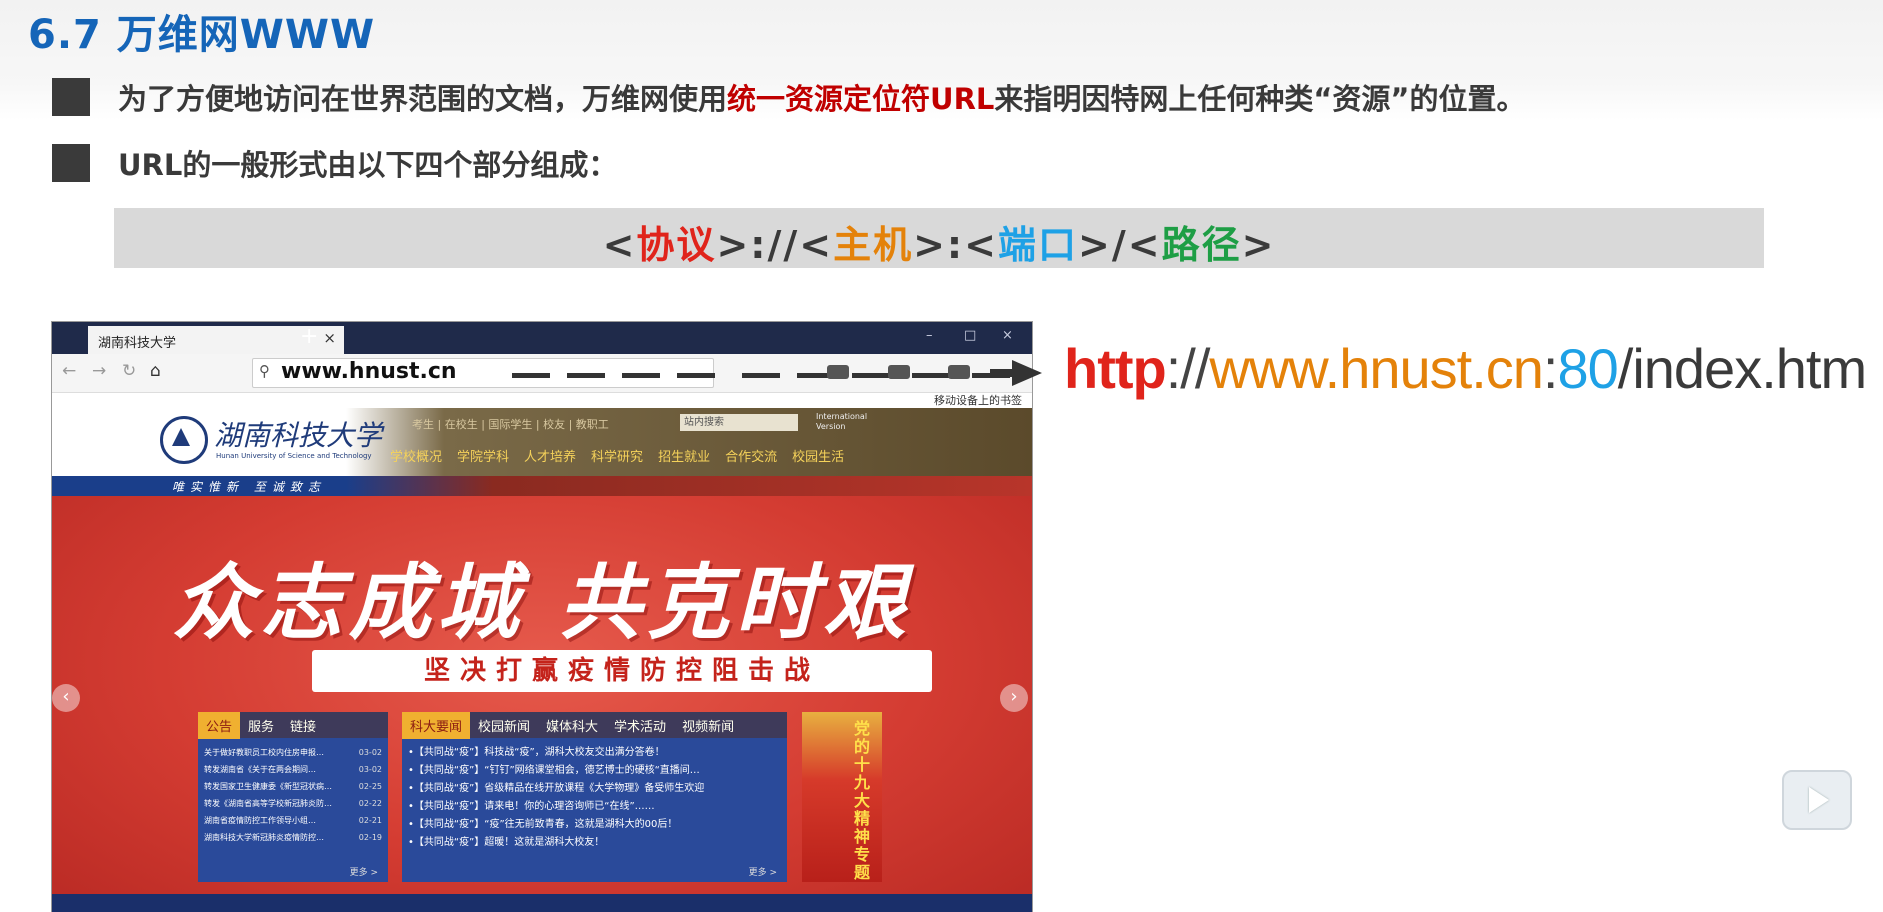 This screenshot has height=912, width=1883. What do you see at coordinates (137, 343) in the screenshot?
I see `tab-title: 湖南科技大学` at bounding box center [137, 343].